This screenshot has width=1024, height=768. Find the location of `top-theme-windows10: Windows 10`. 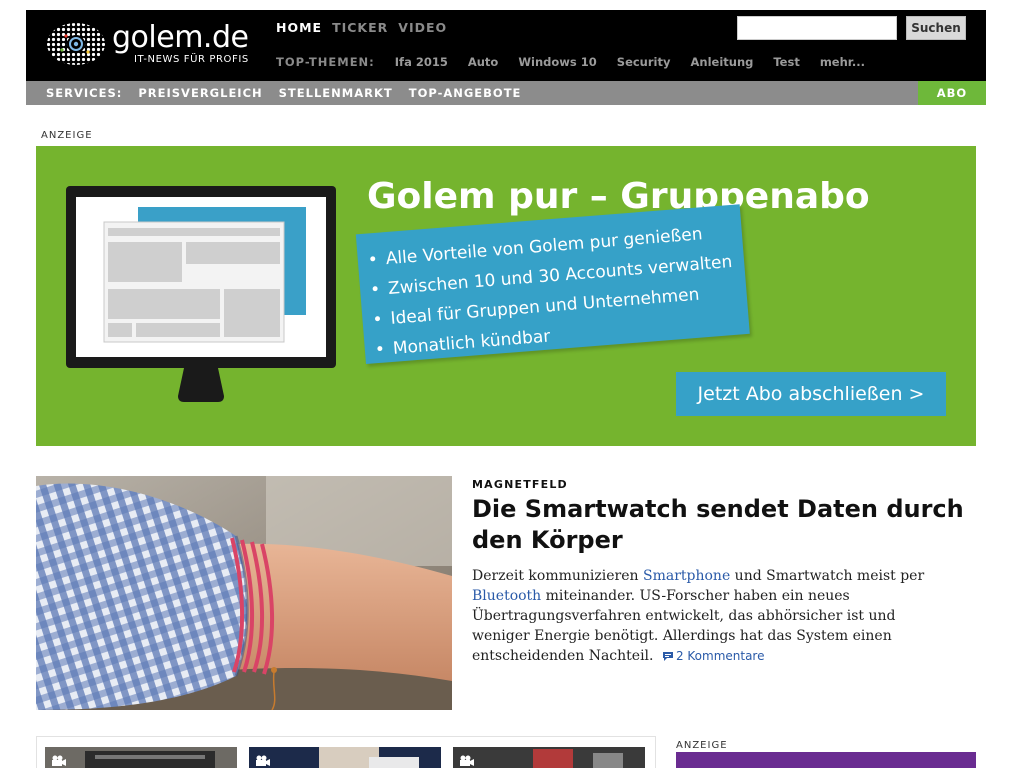

top-theme-windows10: Windows 10 is located at coordinates (557, 62).